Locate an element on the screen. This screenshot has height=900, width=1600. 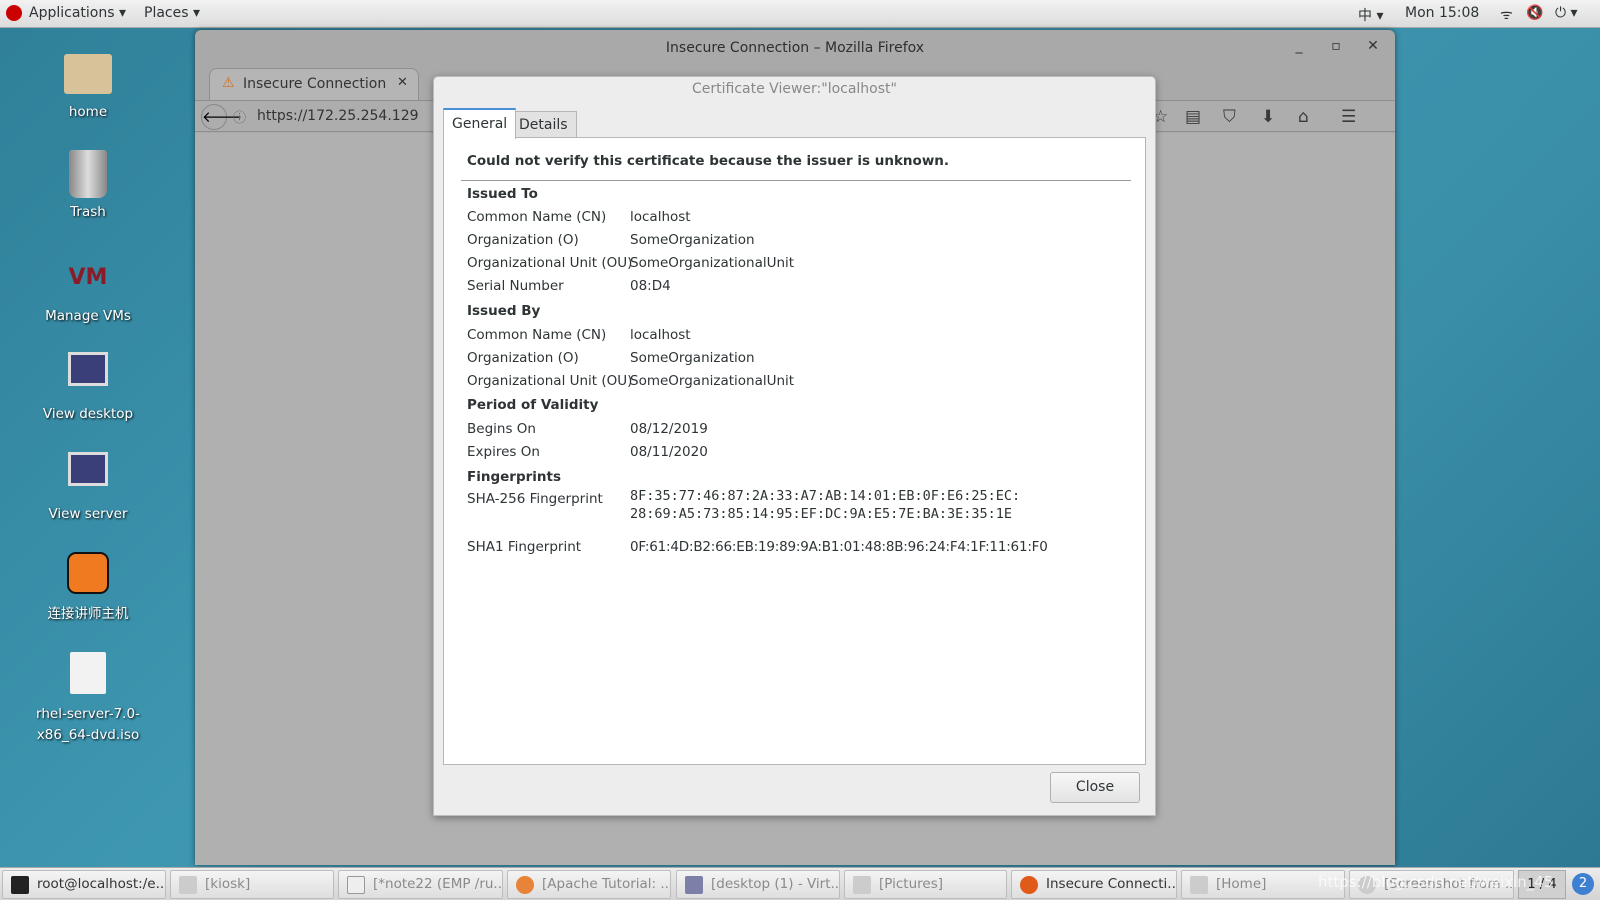
desktop-icon-manage-vms: VM Manage VMs is located at coordinates (88, 289).